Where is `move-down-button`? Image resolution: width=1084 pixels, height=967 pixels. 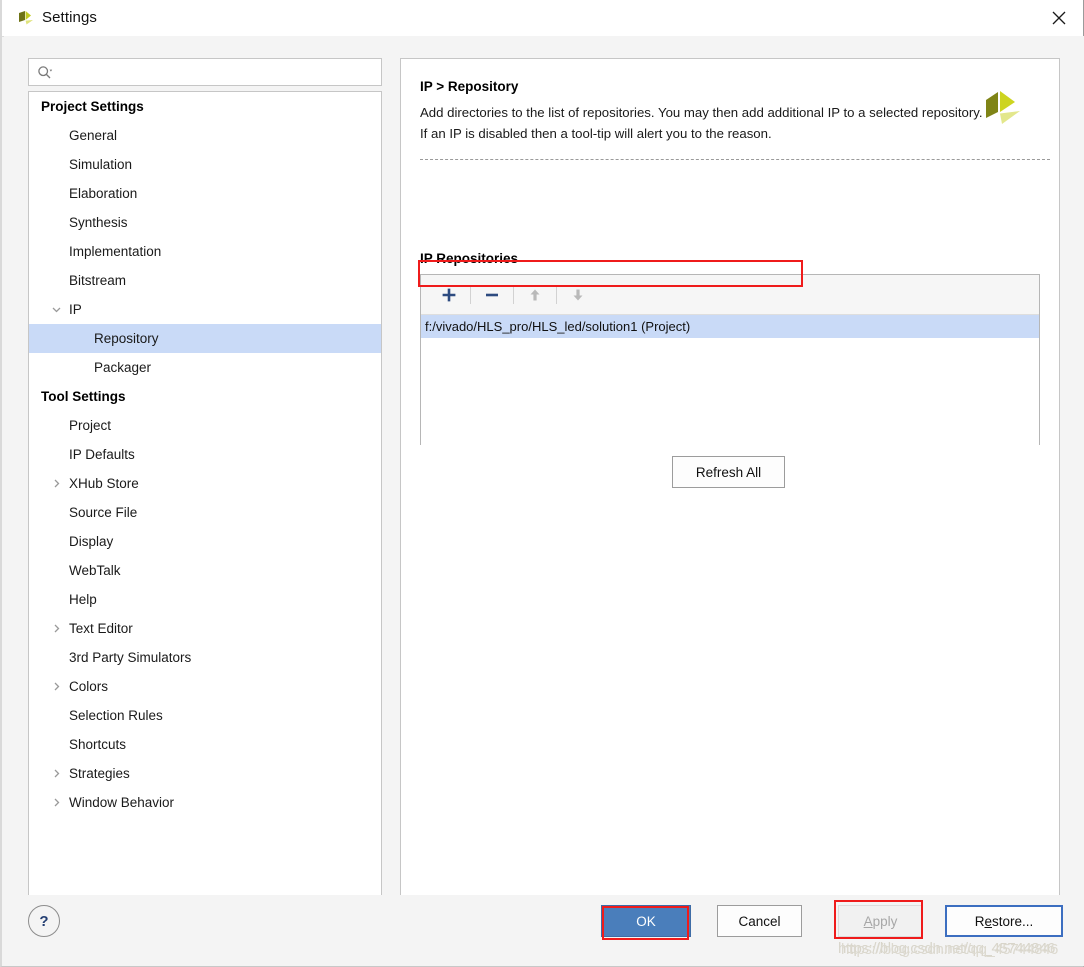 move-down-button is located at coordinates (578, 295).